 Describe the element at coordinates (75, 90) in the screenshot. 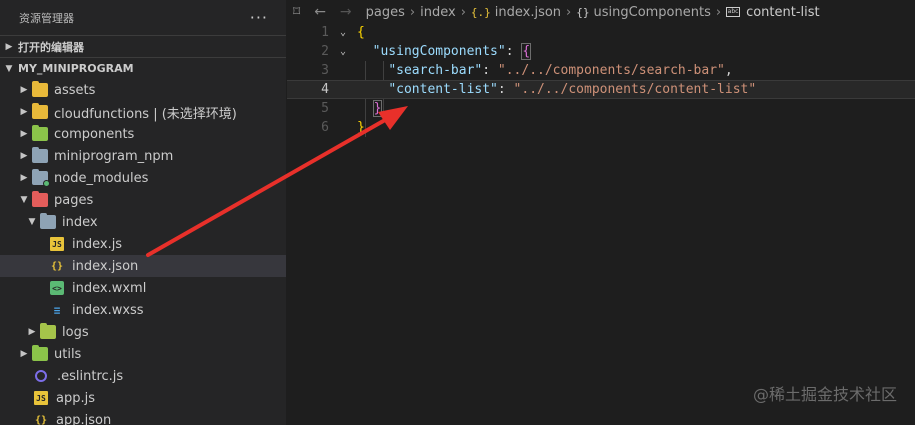

I see `tree-item-label: assets` at that location.